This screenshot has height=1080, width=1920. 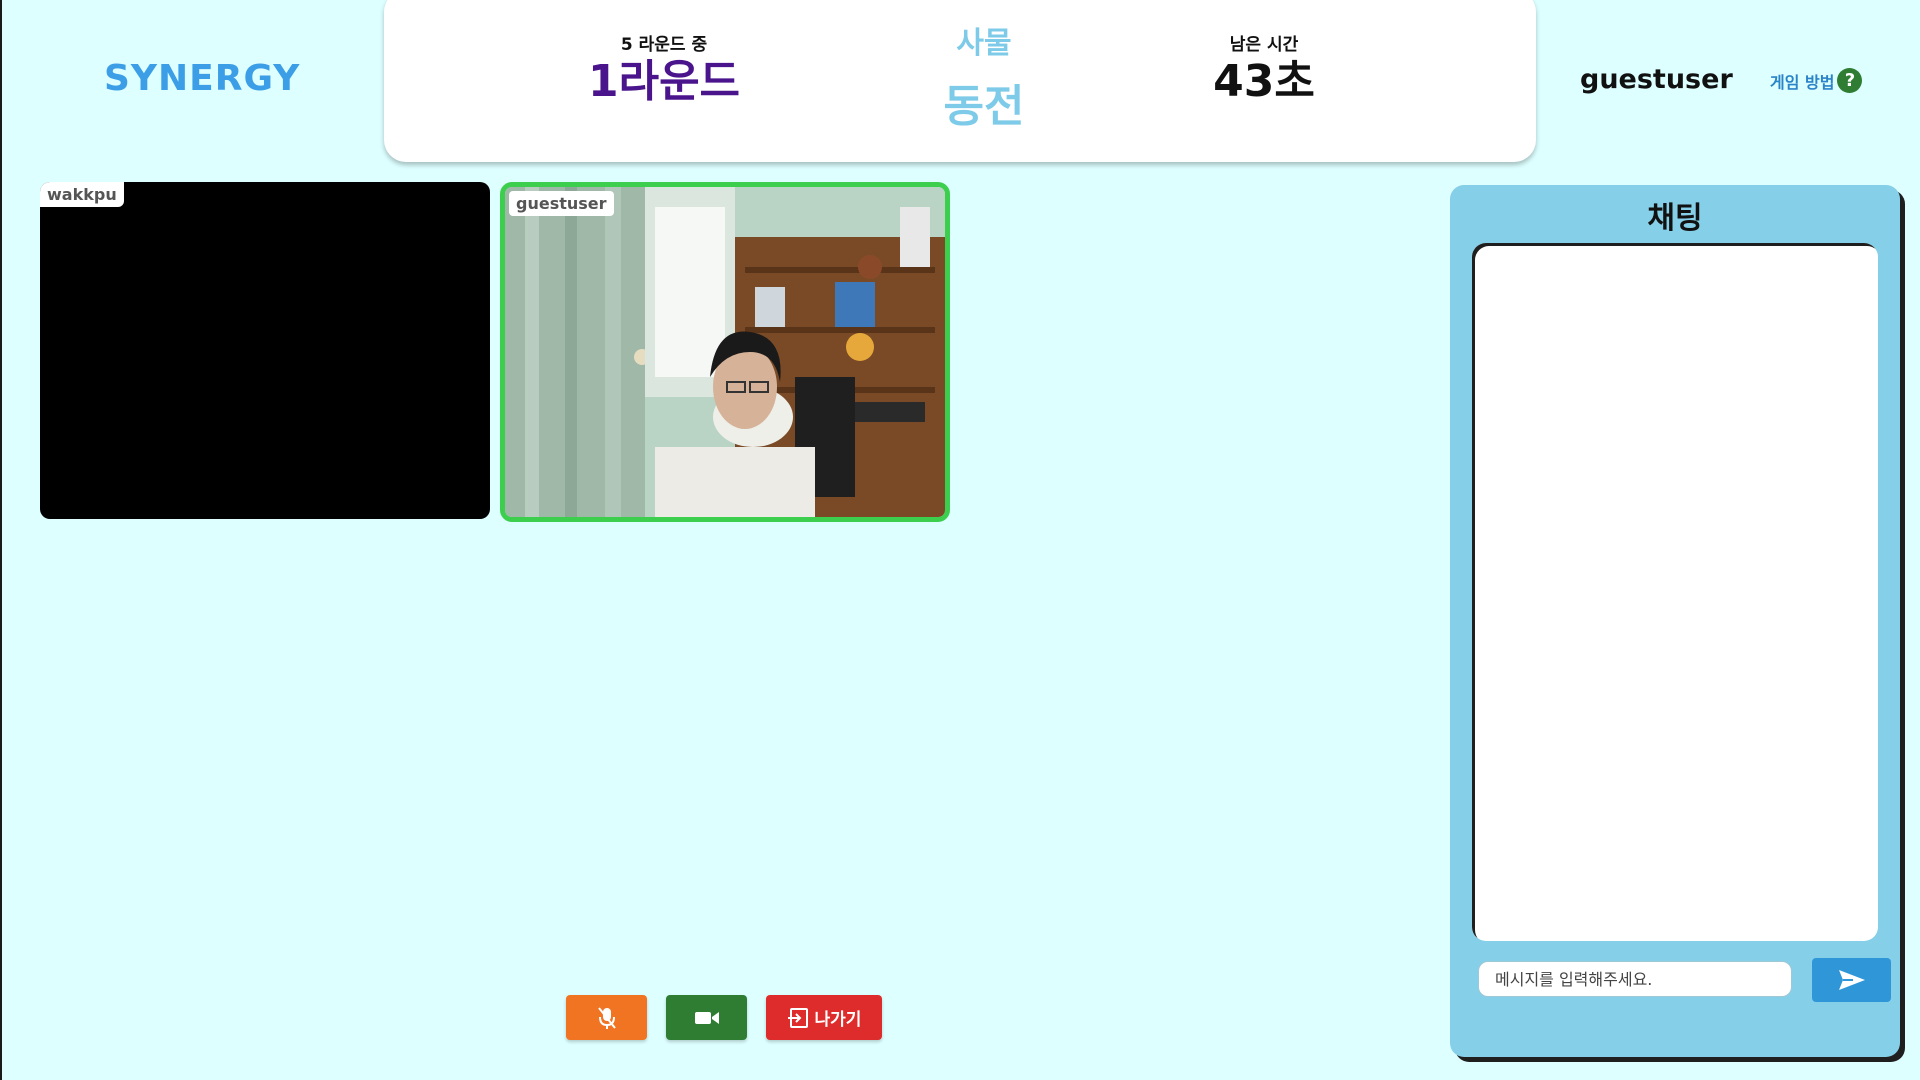 I want to click on leave-label: 나가기, so click(x=838, y=1019).